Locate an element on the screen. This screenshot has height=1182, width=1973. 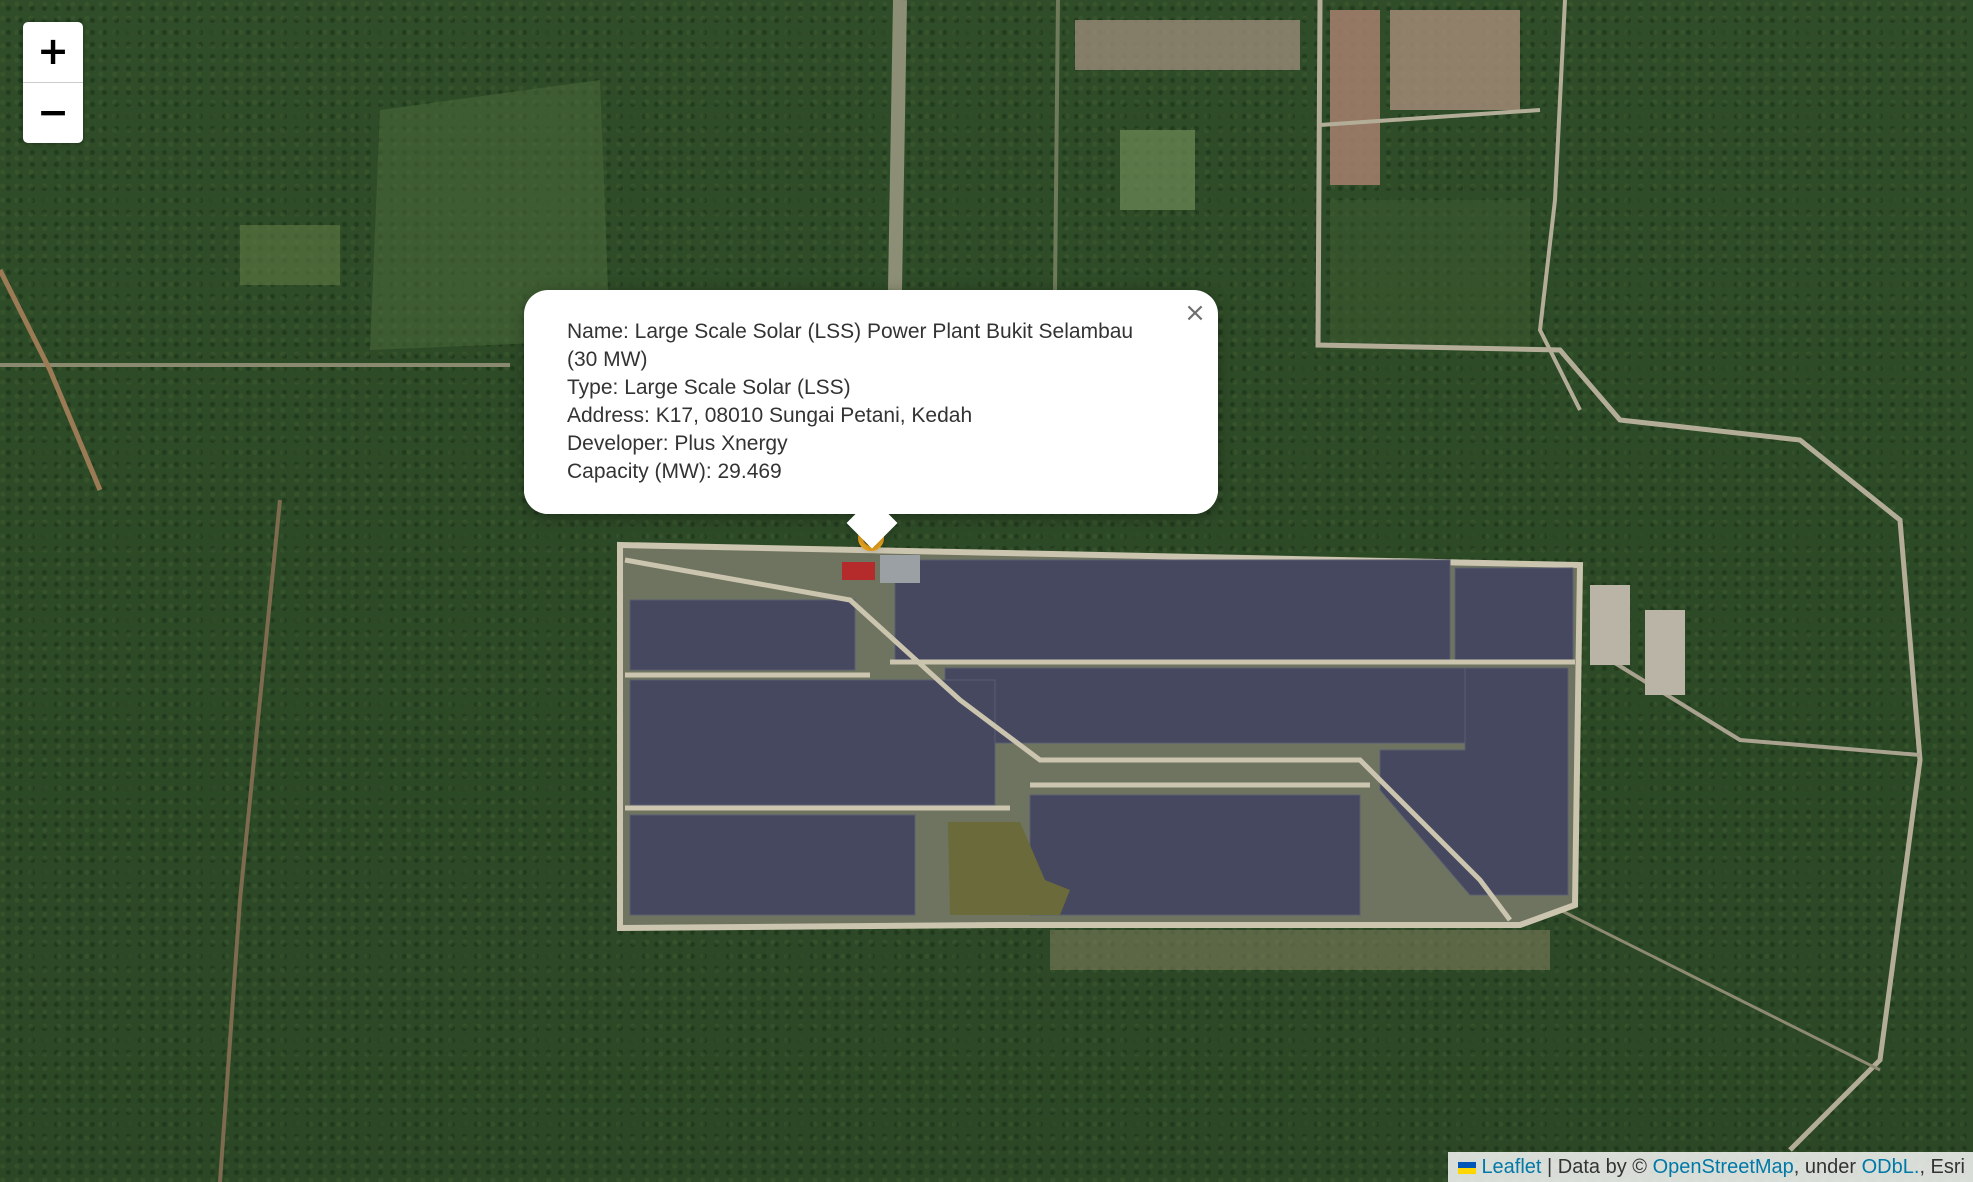
attribution-sep-1: | Data by © is located at coordinates (1597, 1167).